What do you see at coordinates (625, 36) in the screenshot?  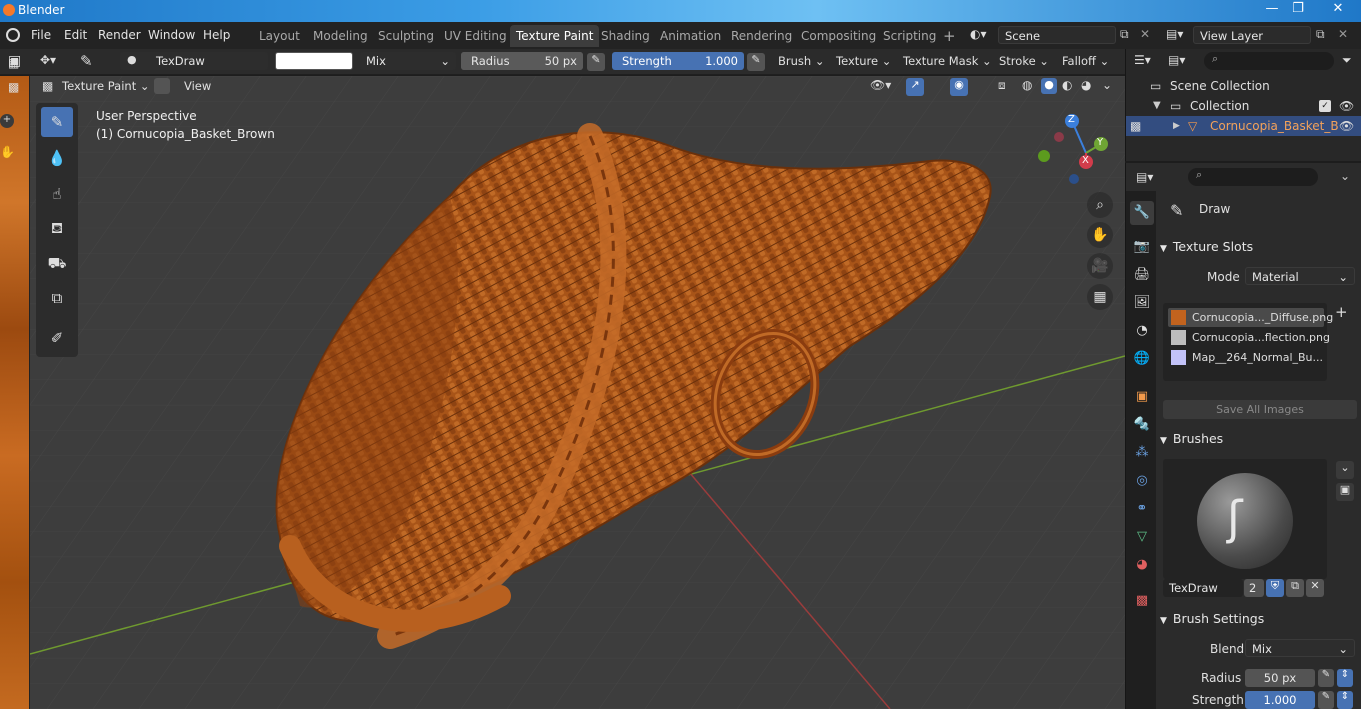 I see `tab-shading: Shading` at bounding box center [625, 36].